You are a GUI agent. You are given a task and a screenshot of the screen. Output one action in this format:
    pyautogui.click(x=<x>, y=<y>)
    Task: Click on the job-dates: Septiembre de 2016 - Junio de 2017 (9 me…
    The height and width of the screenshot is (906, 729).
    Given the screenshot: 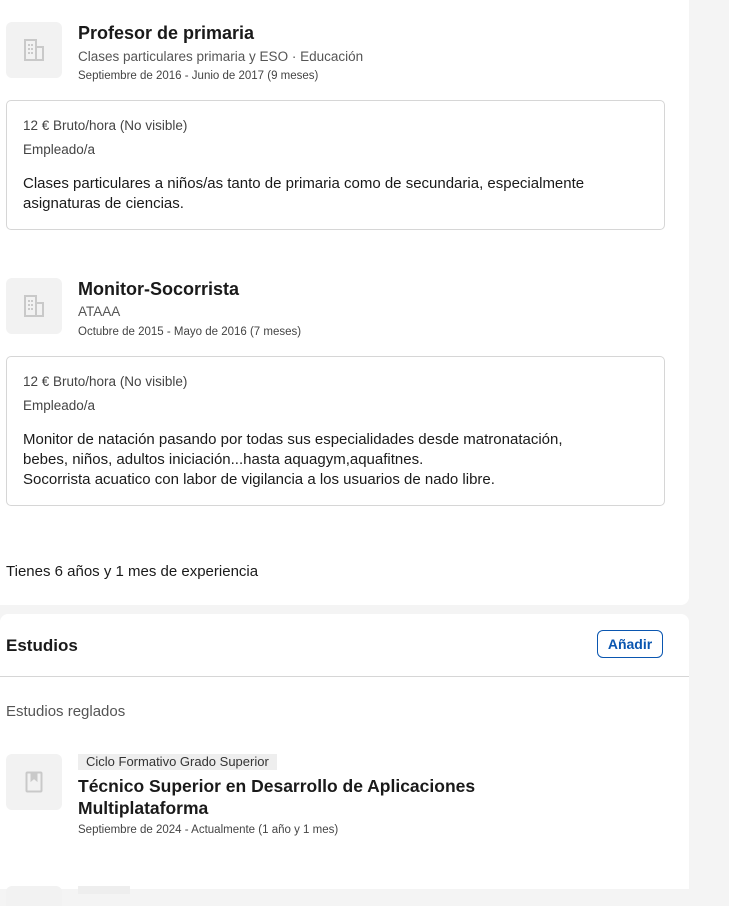 What is the action you would take?
    pyautogui.click(x=198, y=76)
    